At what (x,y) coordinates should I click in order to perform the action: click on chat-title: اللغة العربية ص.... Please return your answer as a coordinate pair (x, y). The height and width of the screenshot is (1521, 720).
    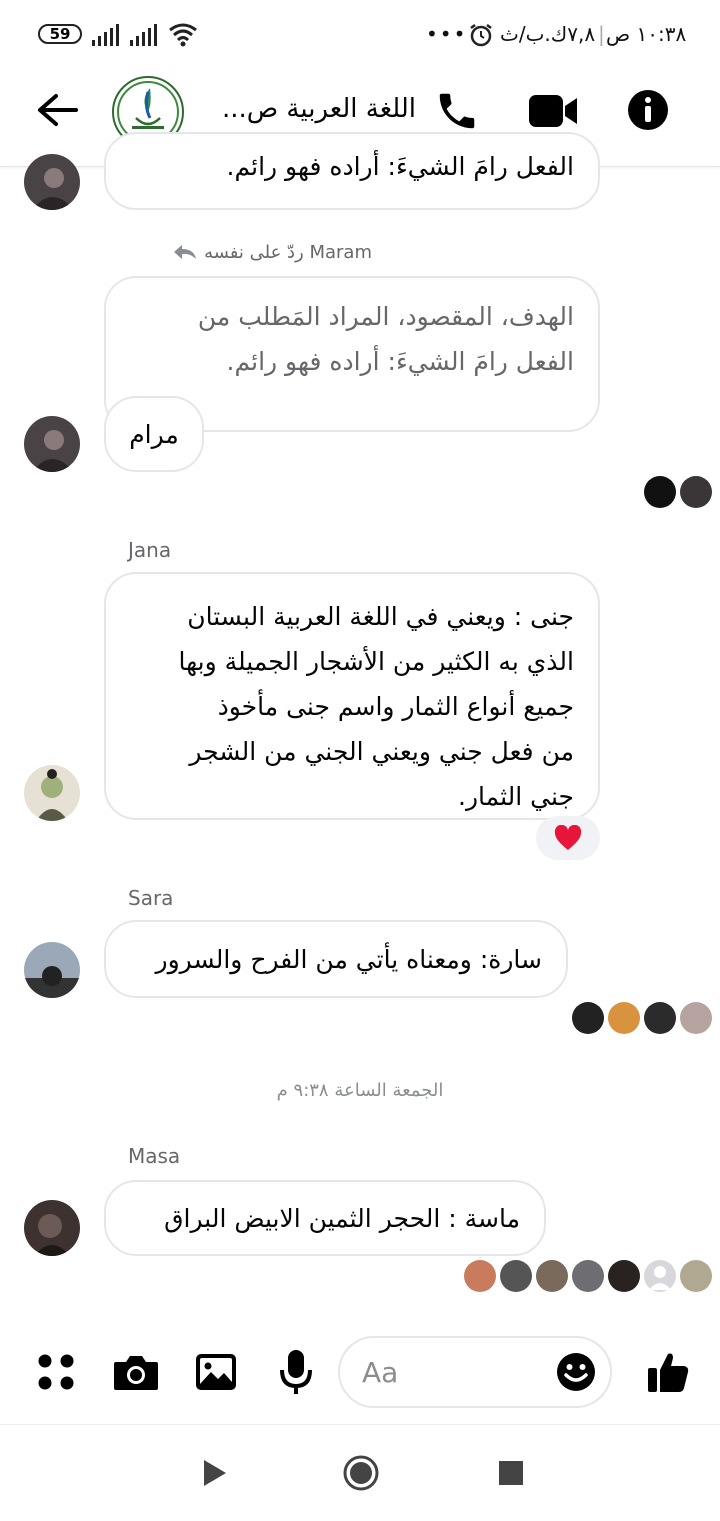
    Looking at the image, I should click on (311, 109).